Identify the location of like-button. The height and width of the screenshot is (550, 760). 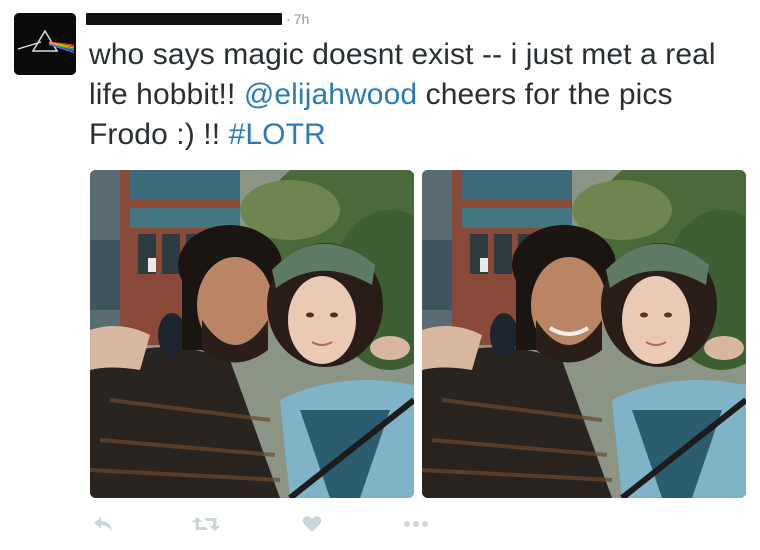
(312, 524).